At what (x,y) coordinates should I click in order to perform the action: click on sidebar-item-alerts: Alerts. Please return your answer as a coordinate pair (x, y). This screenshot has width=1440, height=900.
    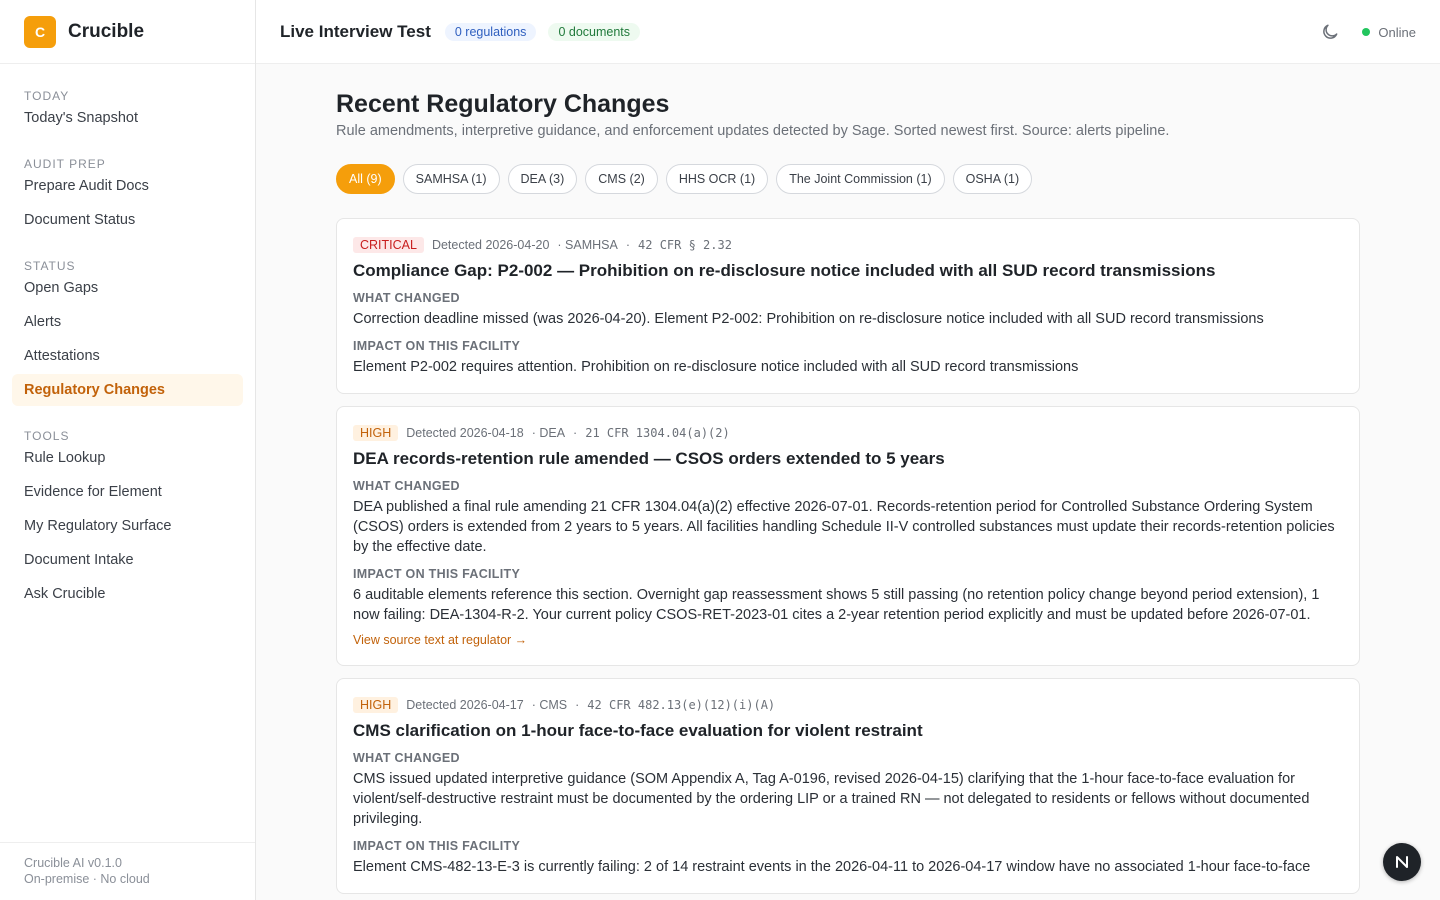
    Looking at the image, I should click on (127, 322).